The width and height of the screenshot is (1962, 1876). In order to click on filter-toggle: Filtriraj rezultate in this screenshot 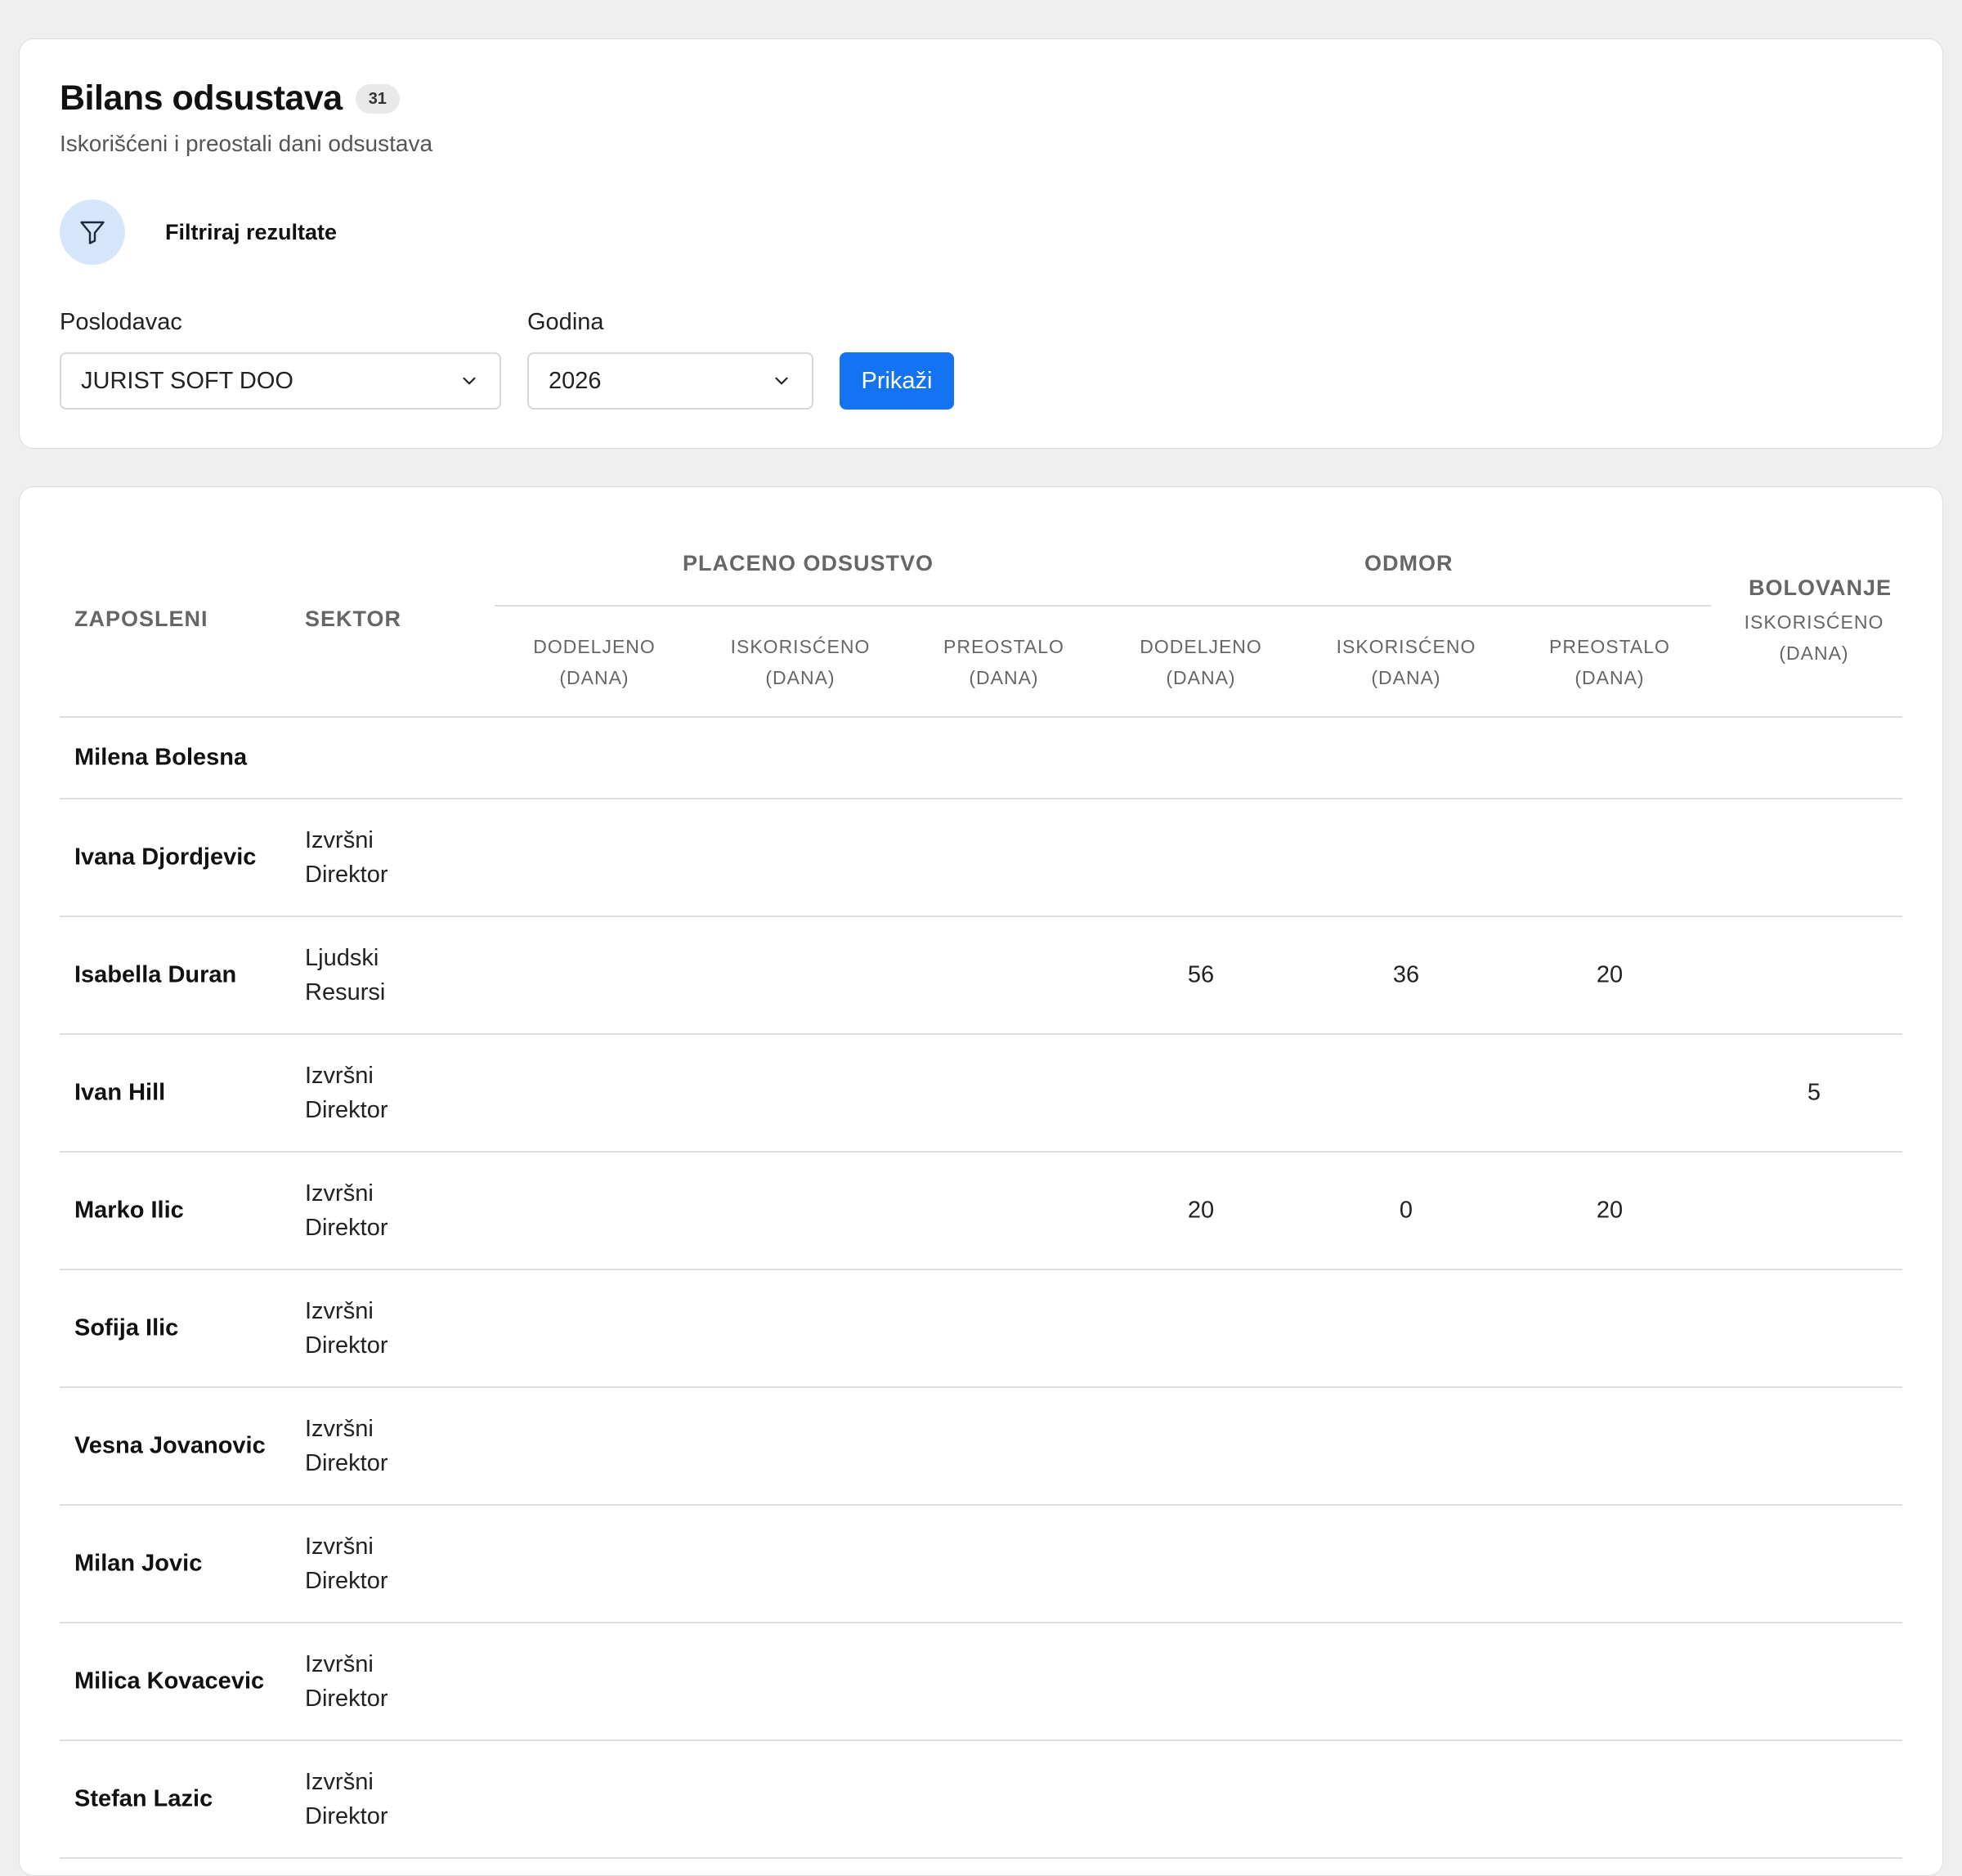, I will do `click(198, 232)`.